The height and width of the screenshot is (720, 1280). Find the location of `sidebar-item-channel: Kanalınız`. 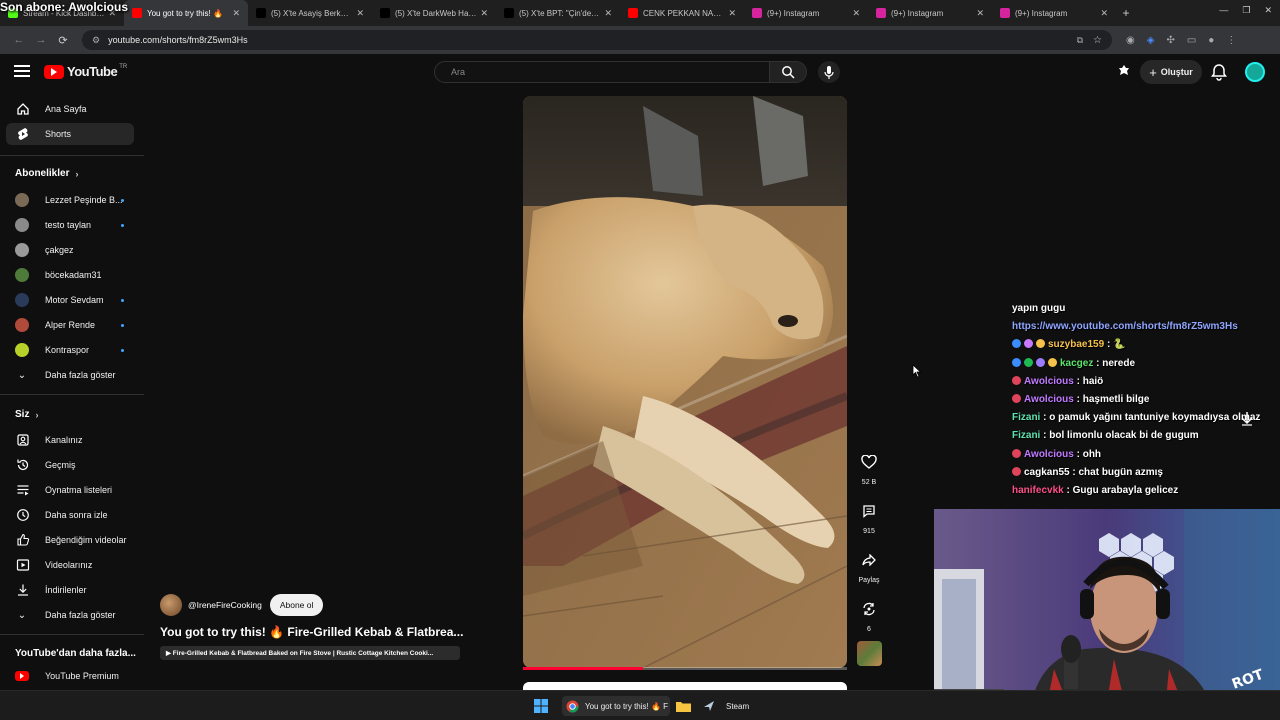

sidebar-item-channel: Kanalınız is located at coordinates (70, 440).